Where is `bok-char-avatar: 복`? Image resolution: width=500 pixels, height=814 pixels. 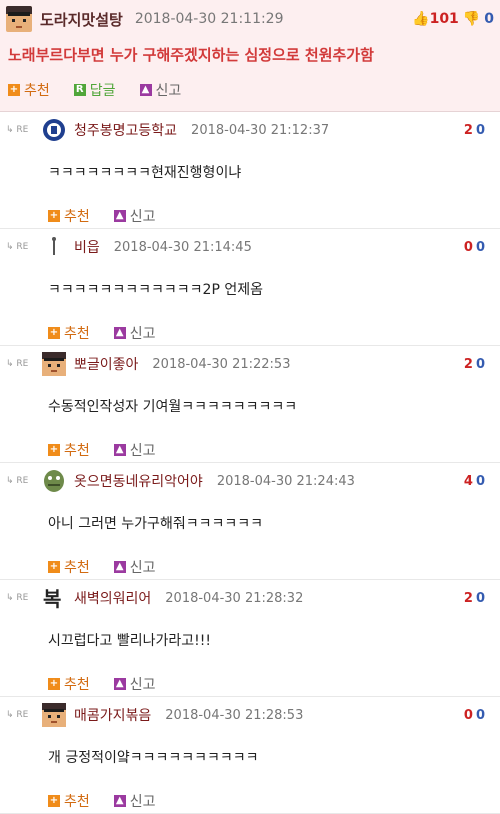
bok-char-avatar: 복 is located at coordinates (54, 598).